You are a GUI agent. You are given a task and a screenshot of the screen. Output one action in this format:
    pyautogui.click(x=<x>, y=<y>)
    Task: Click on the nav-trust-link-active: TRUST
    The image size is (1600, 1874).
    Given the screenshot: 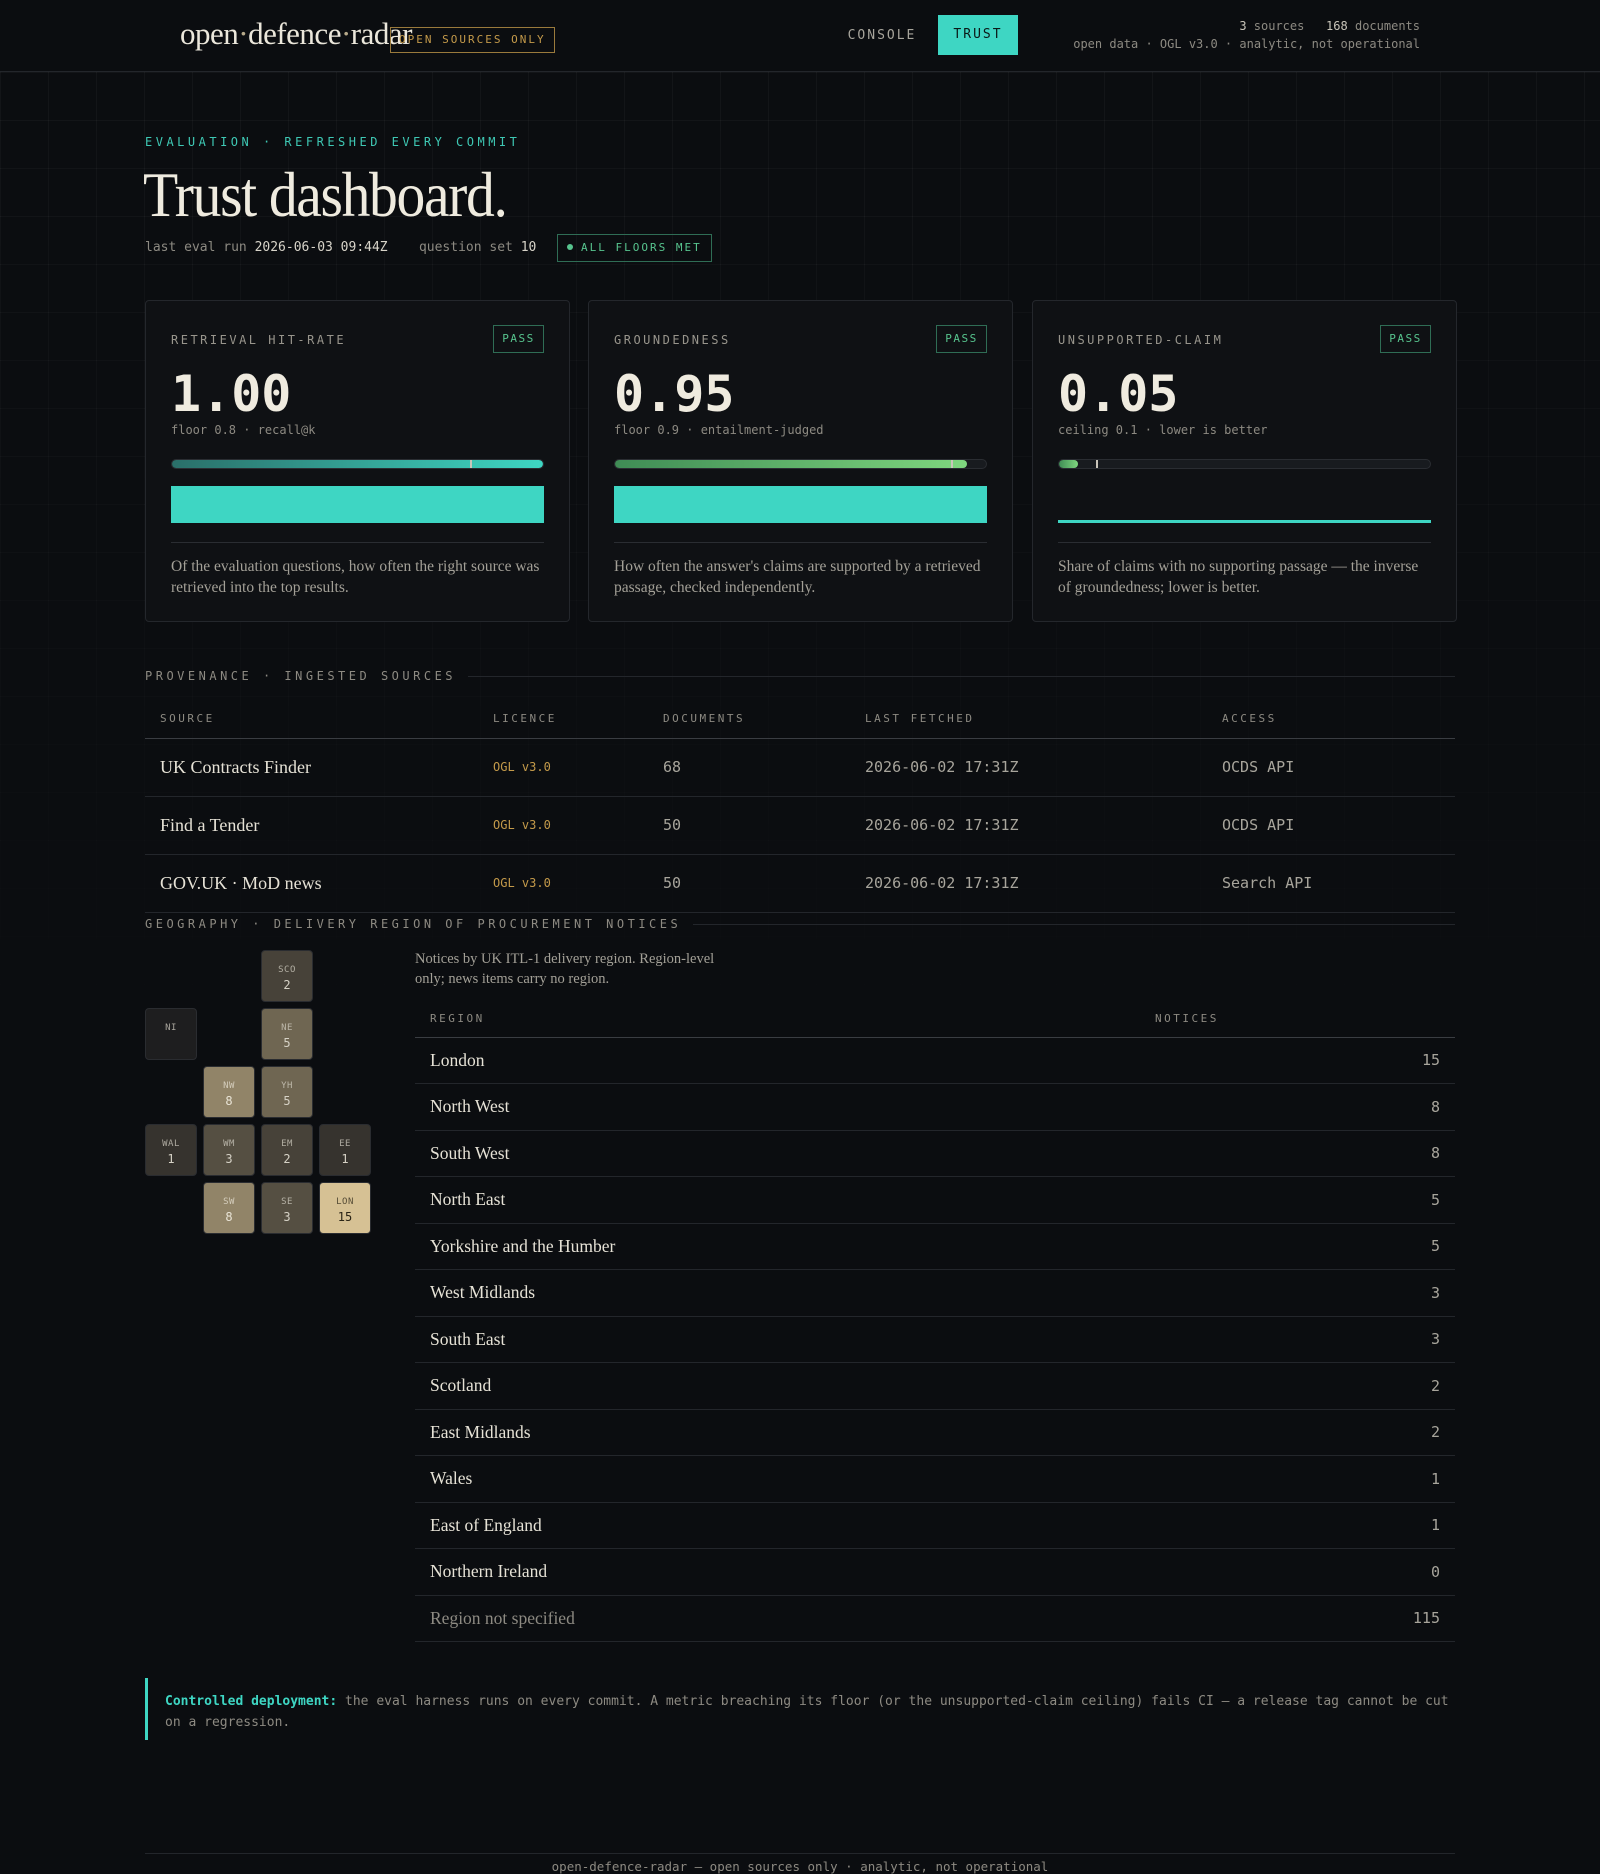 What is the action you would take?
    pyautogui.click(x=978, y=35)
    